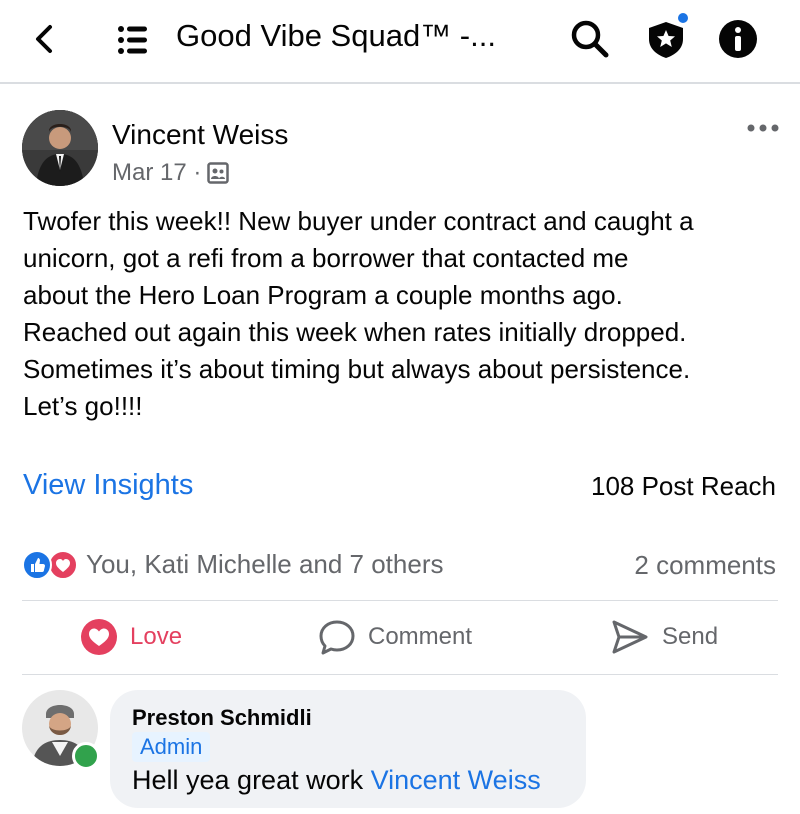 The height and width of the screenshot is (814, 800). I want to click on comment-body: Hell yea great work, so click(251, 780).